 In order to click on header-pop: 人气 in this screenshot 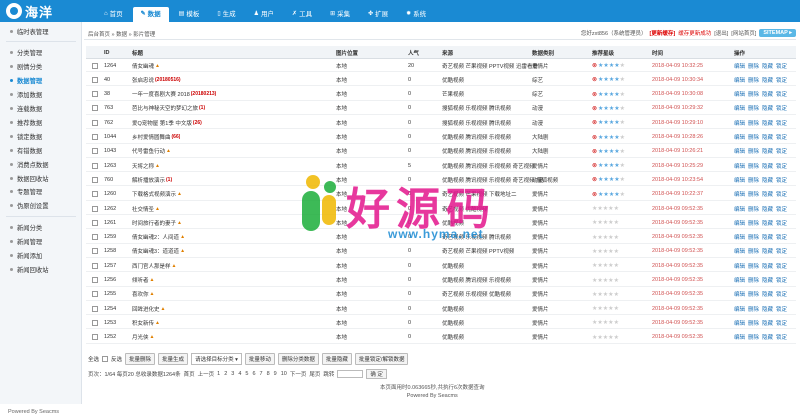, I will do `click(413, 52)`.